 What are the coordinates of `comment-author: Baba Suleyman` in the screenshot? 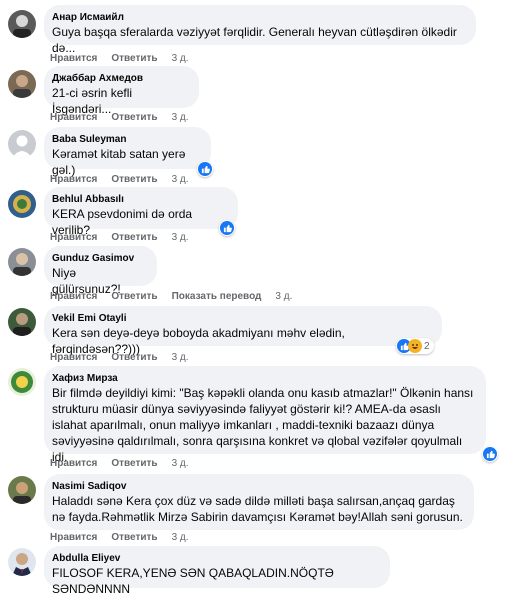 It's located at (126, 139).